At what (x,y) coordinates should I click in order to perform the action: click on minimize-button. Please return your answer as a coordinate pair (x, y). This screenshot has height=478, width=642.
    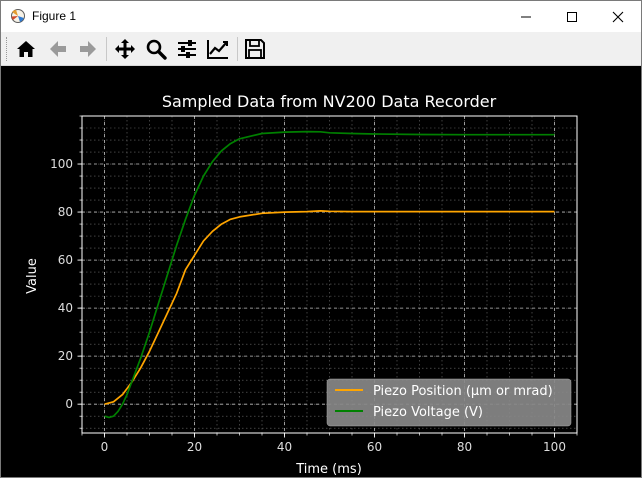
    Looking at the image, I should click on (526, 16).